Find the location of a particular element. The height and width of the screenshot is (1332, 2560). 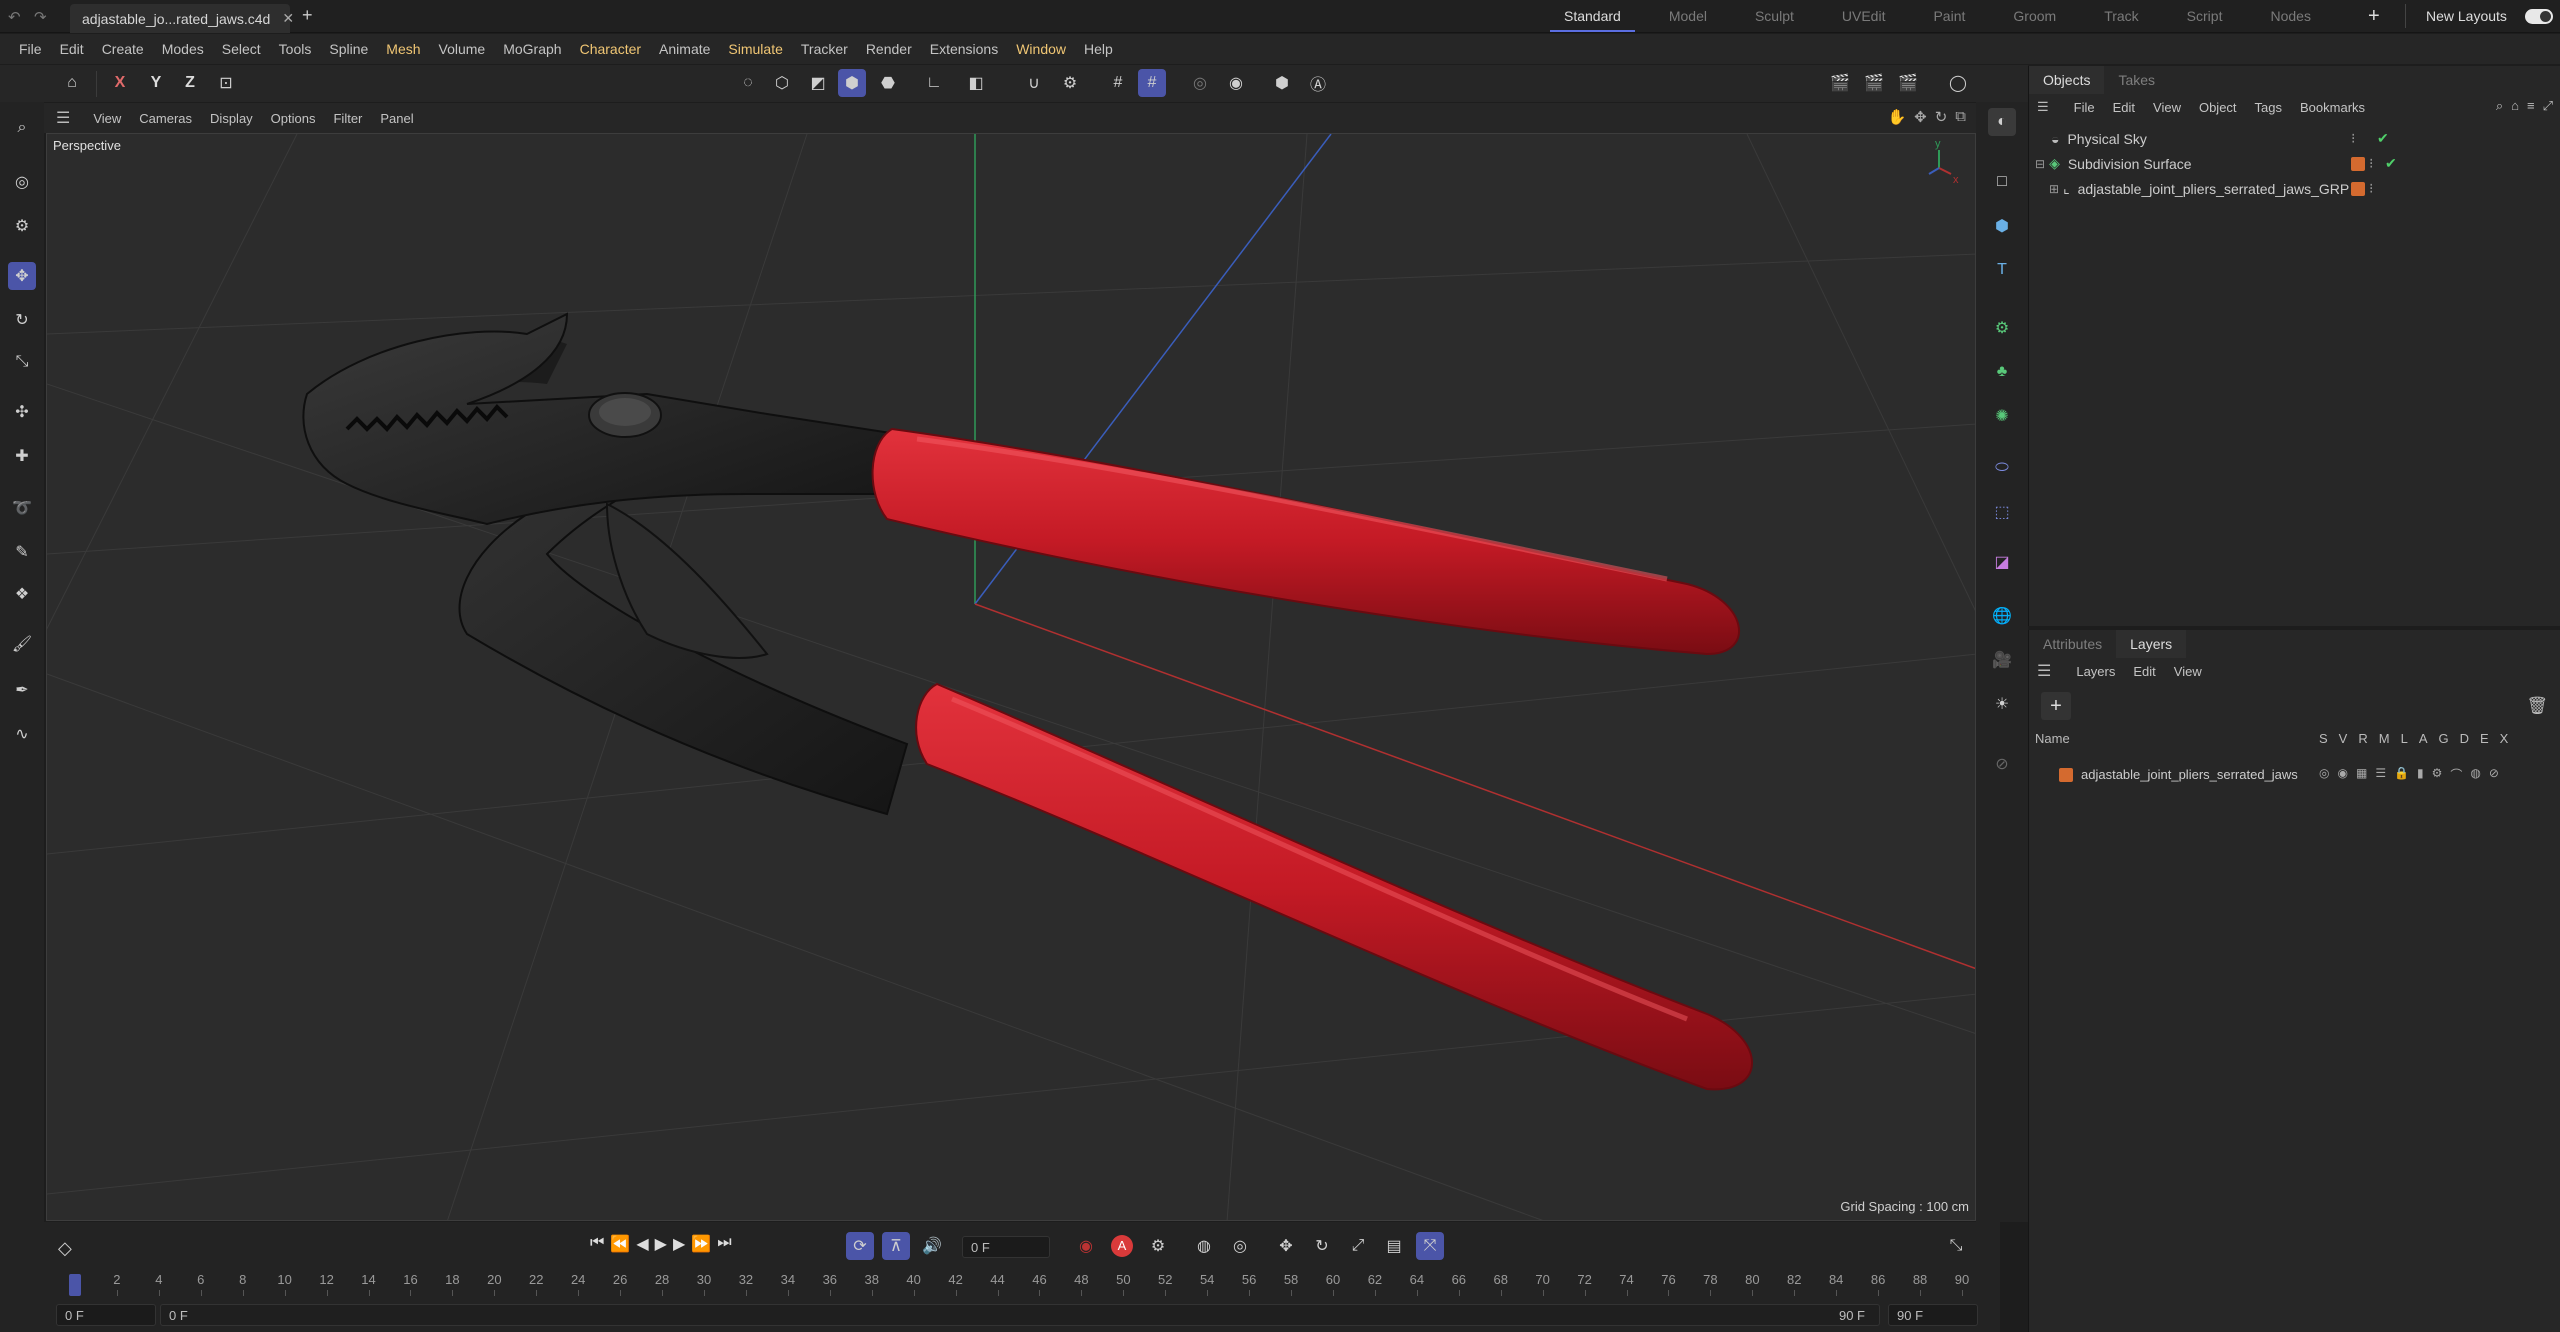

object-menu-bookmarks: Bookmarks is located at coordinates (2332, 107).